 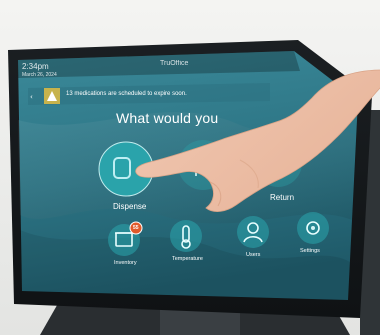 What do you see at coordinates (187, 259) in the screenshot?
I see `temperature-label: Temperature` at bounding box center [187, 259].